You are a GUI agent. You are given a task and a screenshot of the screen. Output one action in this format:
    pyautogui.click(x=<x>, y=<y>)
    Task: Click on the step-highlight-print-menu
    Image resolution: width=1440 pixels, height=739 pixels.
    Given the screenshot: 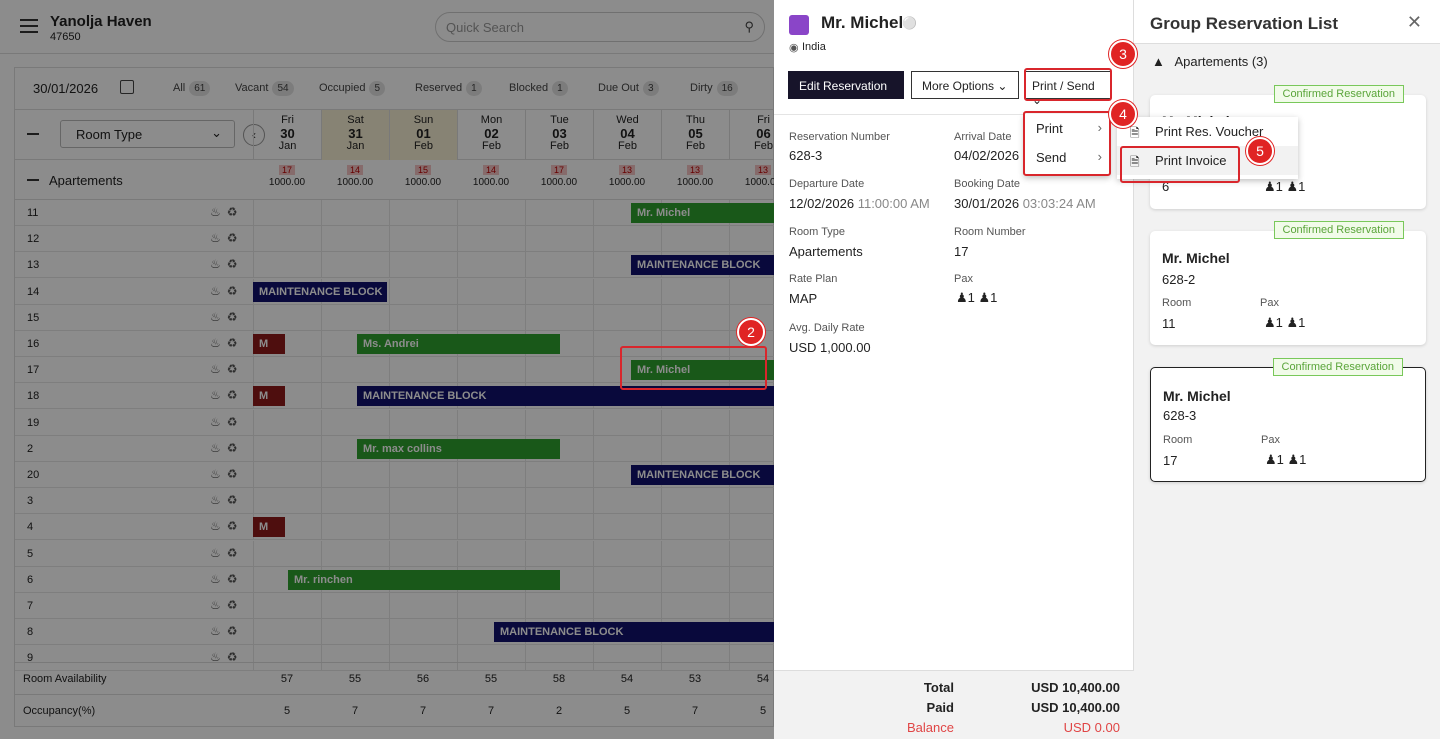 What is the action you would take?
    pyautogui.click(x=1067, y=143)
    